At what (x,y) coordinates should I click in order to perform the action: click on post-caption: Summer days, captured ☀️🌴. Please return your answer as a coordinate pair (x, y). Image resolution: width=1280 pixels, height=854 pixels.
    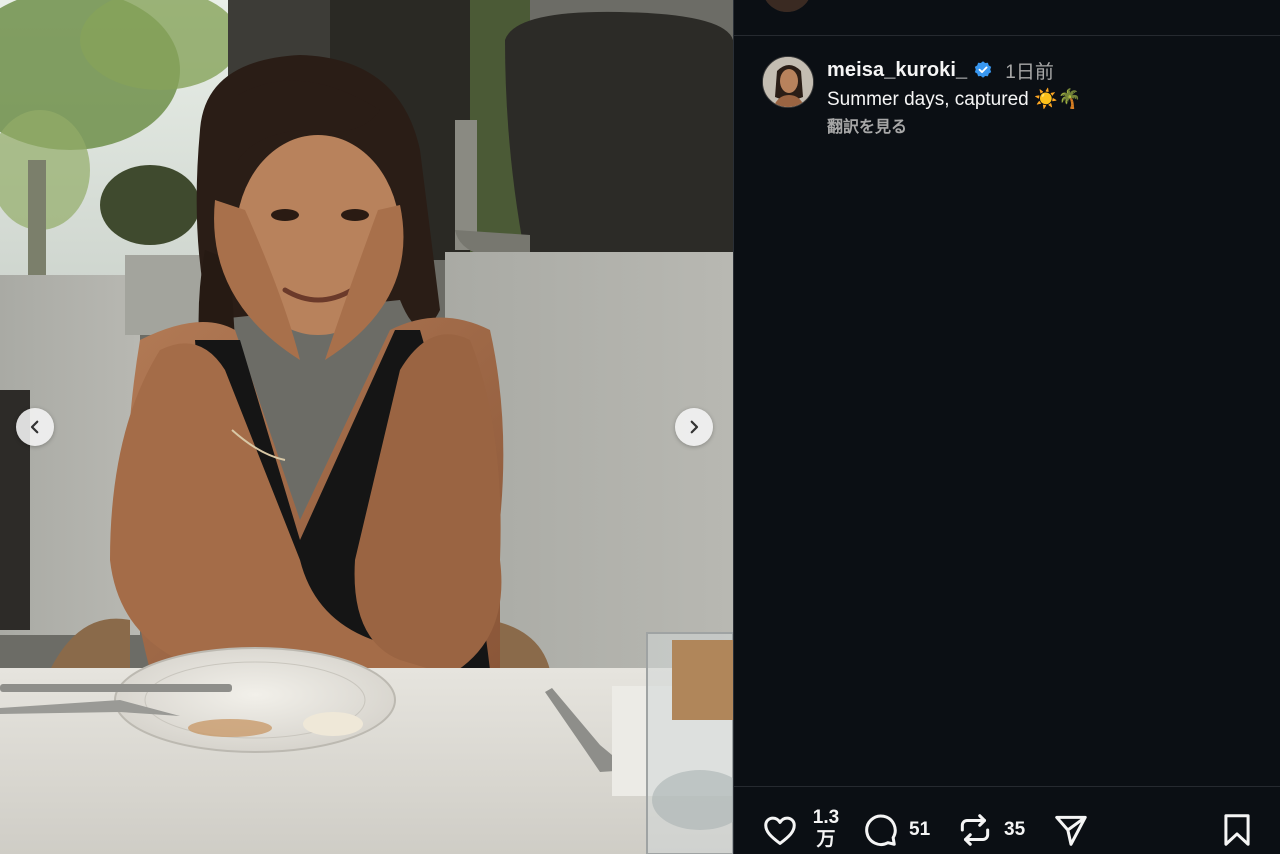
    Looking at the image, I should click on (954, 99).